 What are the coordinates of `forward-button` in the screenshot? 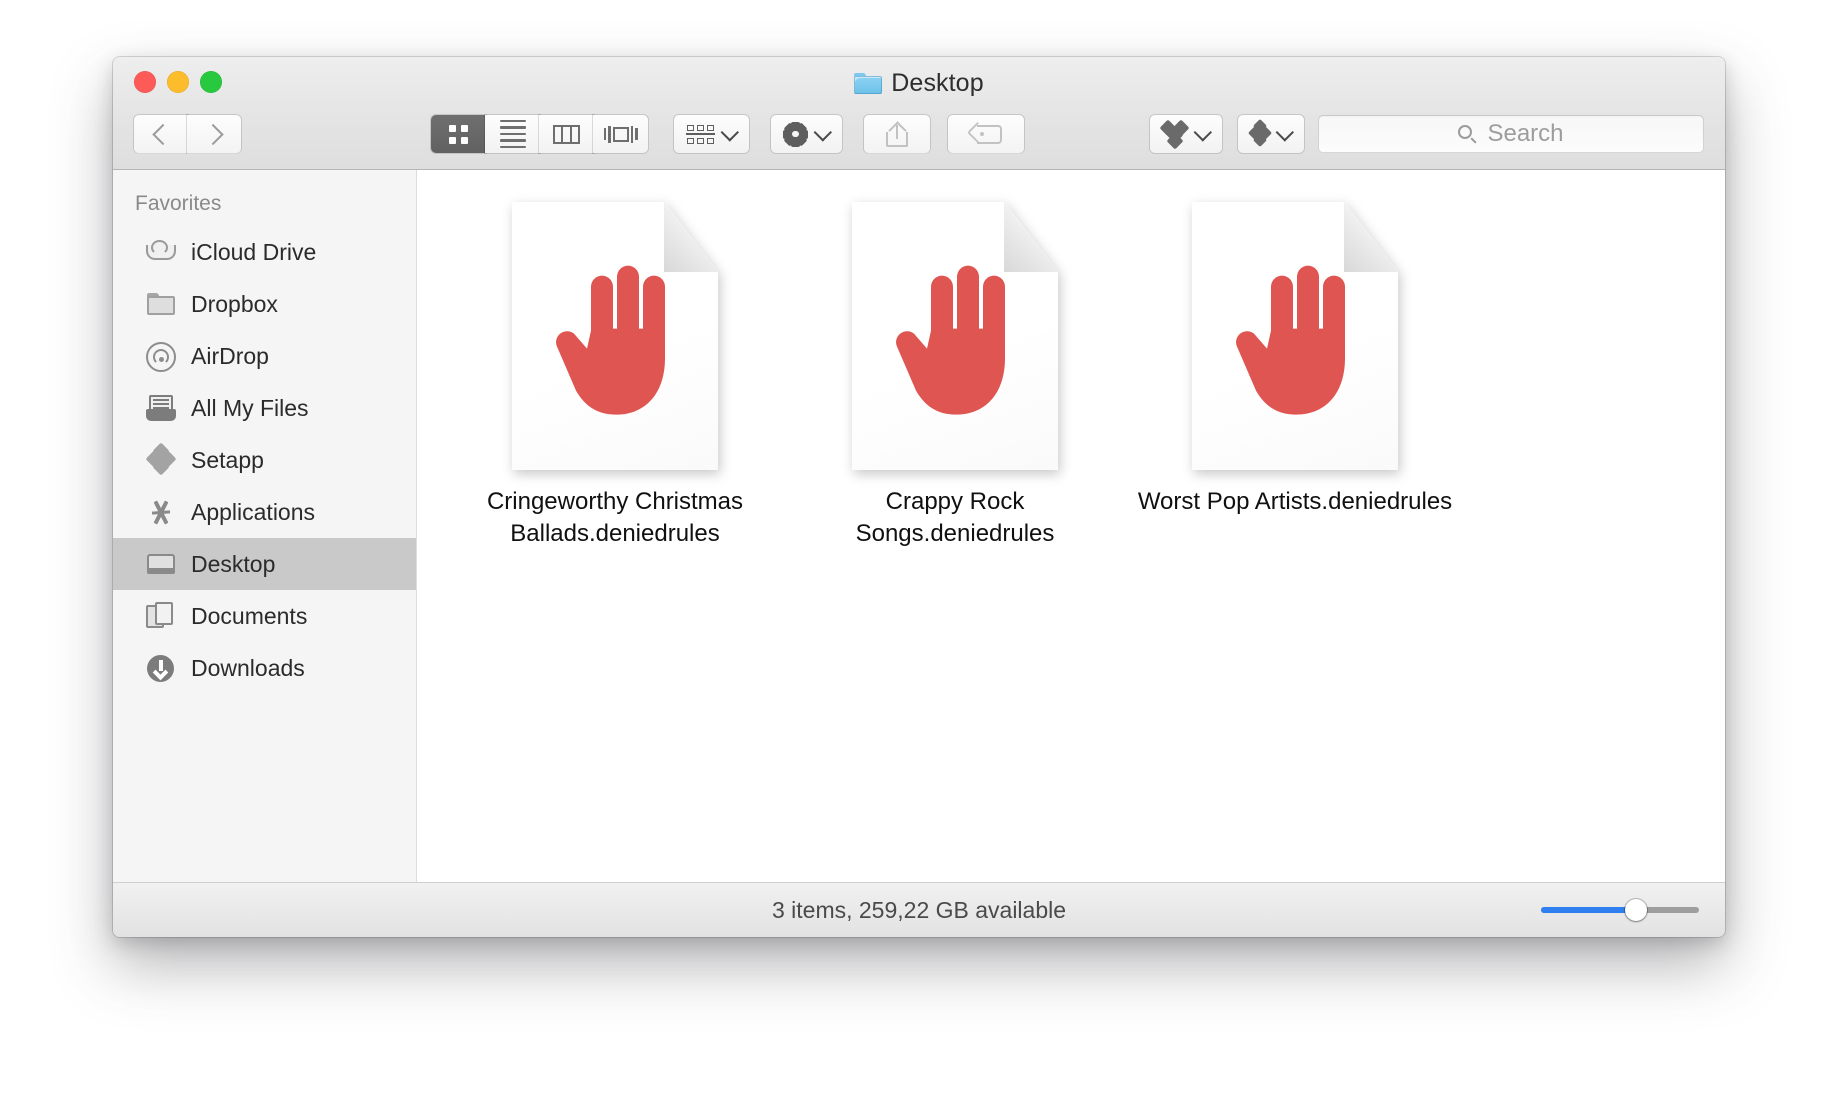 It's located at (214, 134).